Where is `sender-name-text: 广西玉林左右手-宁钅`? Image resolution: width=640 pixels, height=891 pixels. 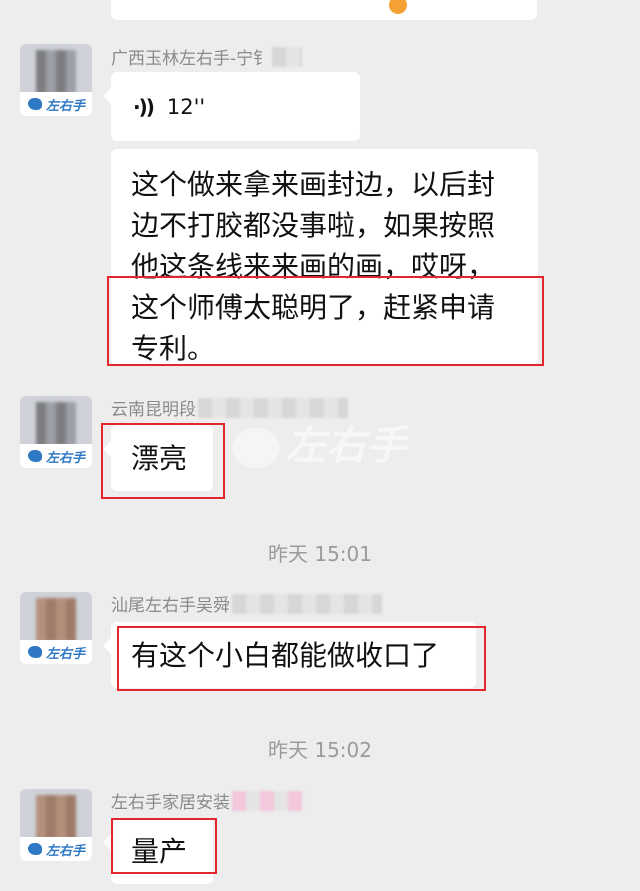
sender-name-text: 广西玉林左右手-宁钅 is located at coordinates (191, 59).